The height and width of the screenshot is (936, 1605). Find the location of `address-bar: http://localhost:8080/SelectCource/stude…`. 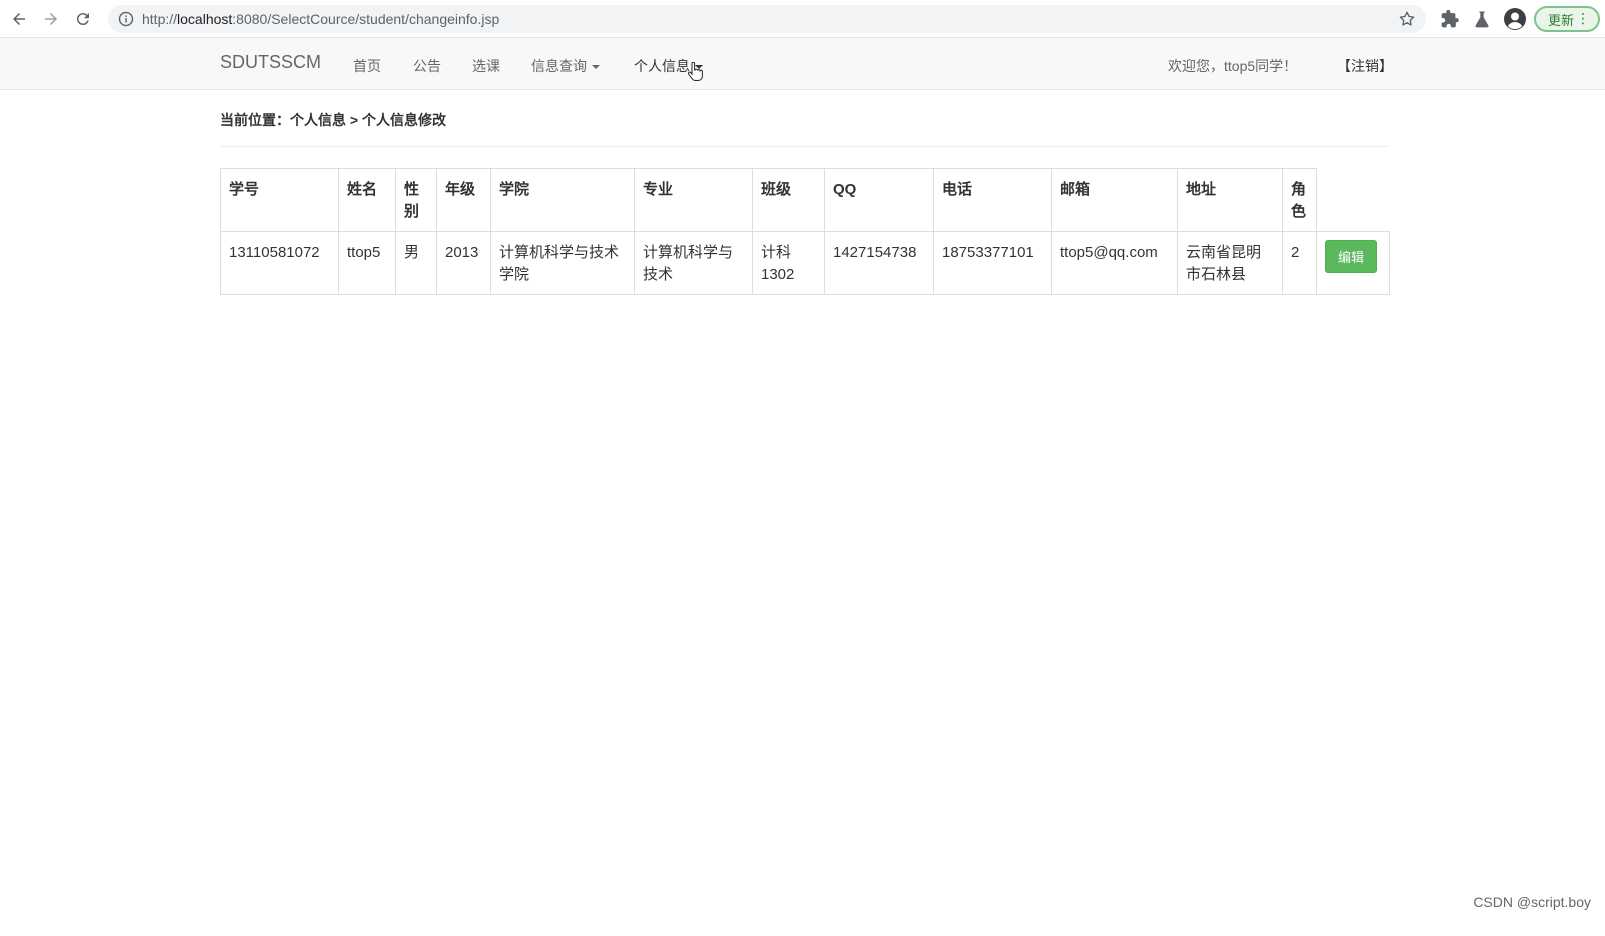

address-bar: http://localhost:8080/SelectCource/stude… is located at coordinates (767, 19).